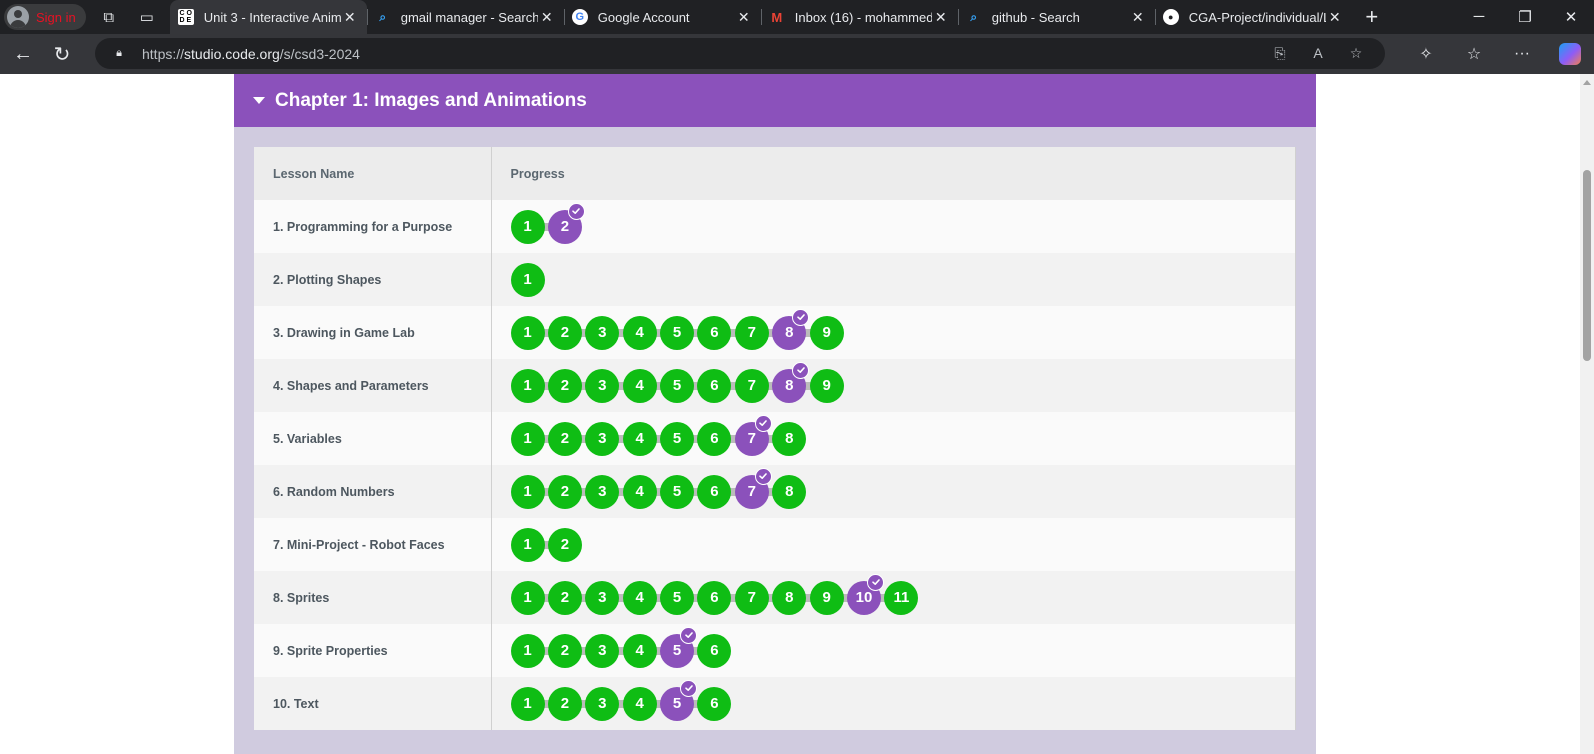 This screenshot has height=754, width=1594. I want to click on scrollbar-thumb, so click(1587, 265).